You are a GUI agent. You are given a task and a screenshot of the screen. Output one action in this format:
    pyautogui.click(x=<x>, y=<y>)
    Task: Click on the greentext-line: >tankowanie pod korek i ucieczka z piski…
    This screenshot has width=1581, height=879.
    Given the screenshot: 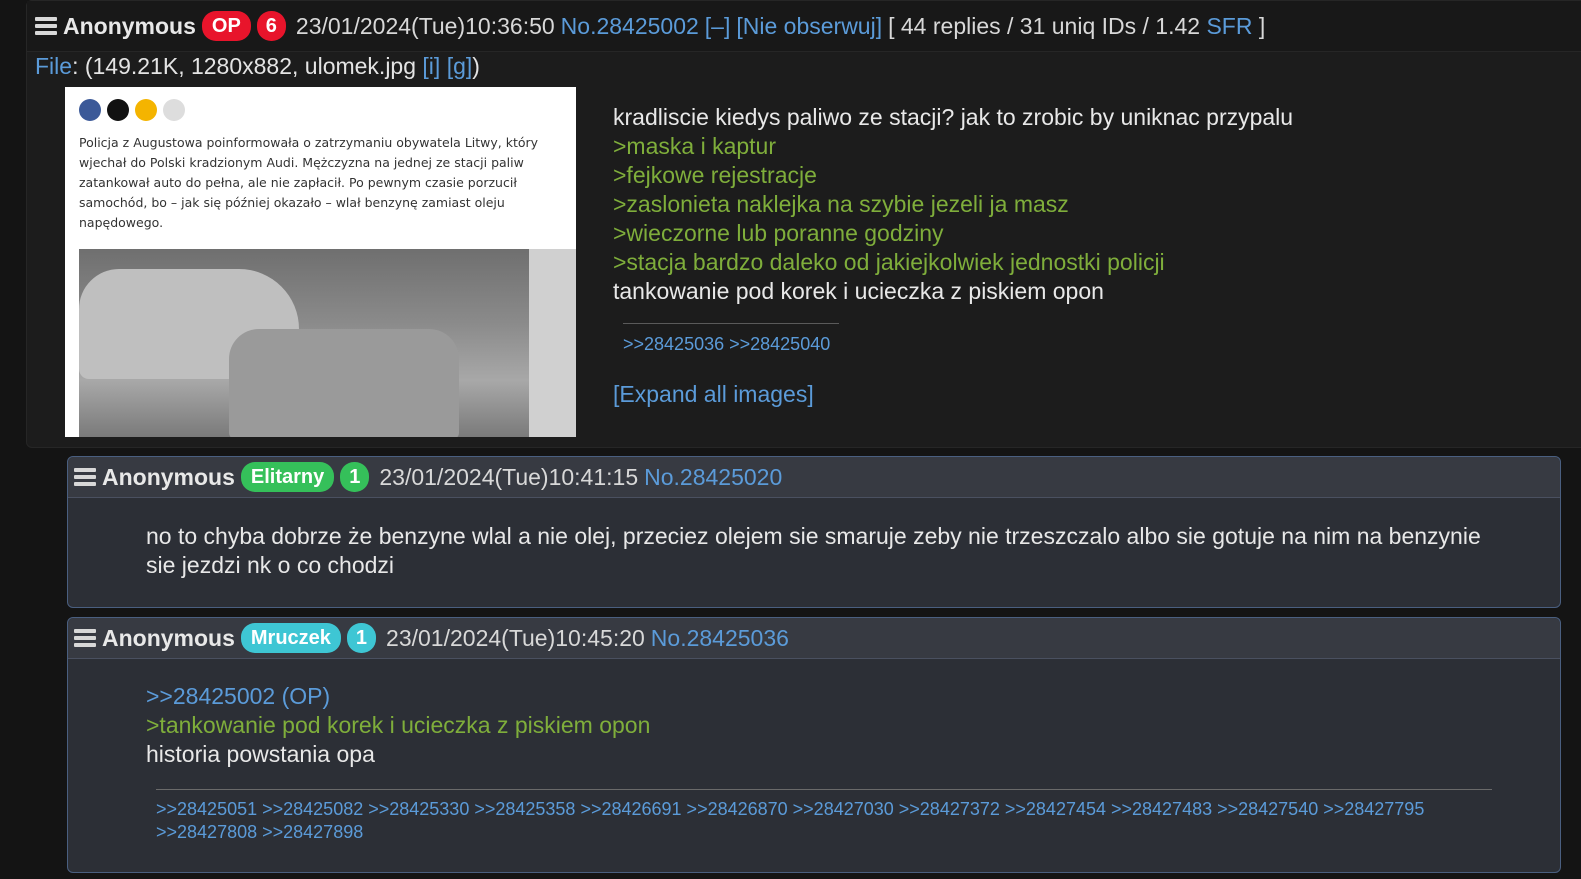 What is the action you would take?
    pyautogui.click(x=398, y=725)
    